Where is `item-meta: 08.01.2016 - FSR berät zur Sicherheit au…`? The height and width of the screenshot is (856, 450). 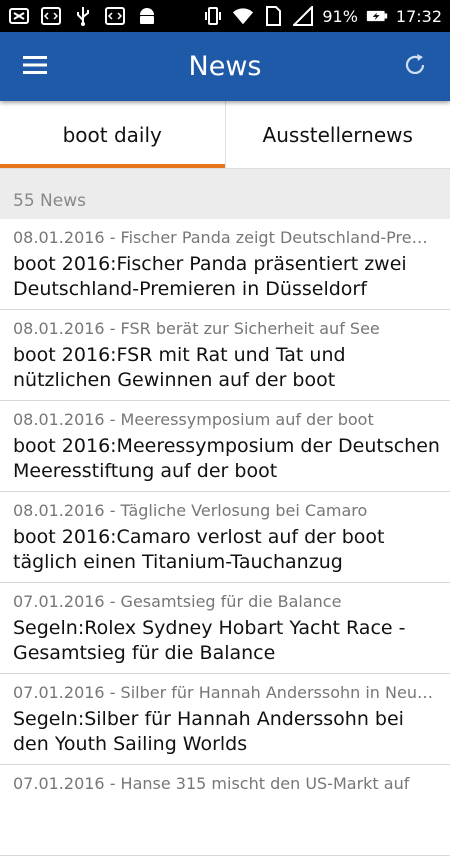 item-meta: 08.01.2016 - FSR berät zur Sicherheit au… is located at coordinates (226, 329).